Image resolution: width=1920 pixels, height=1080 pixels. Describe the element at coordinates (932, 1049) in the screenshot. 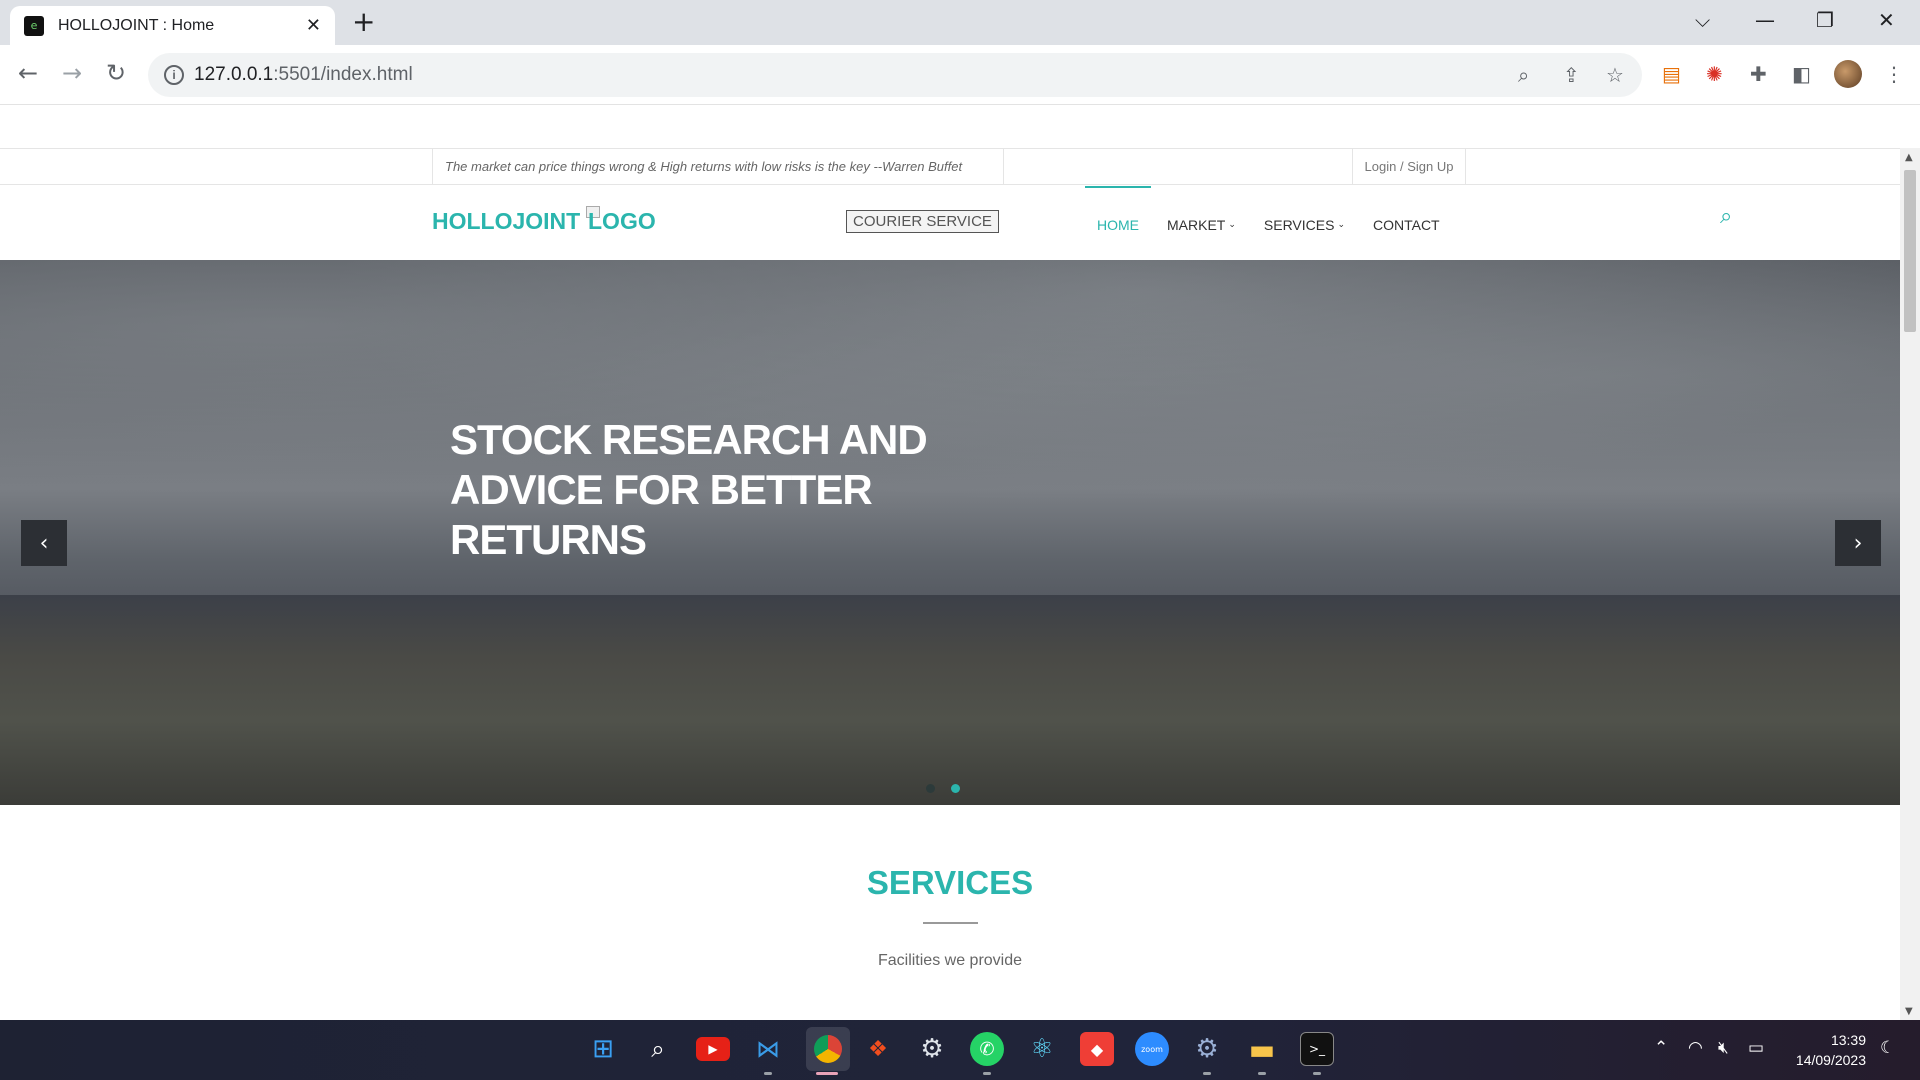

I see `settings-gear-icon: ⚙` at that location.